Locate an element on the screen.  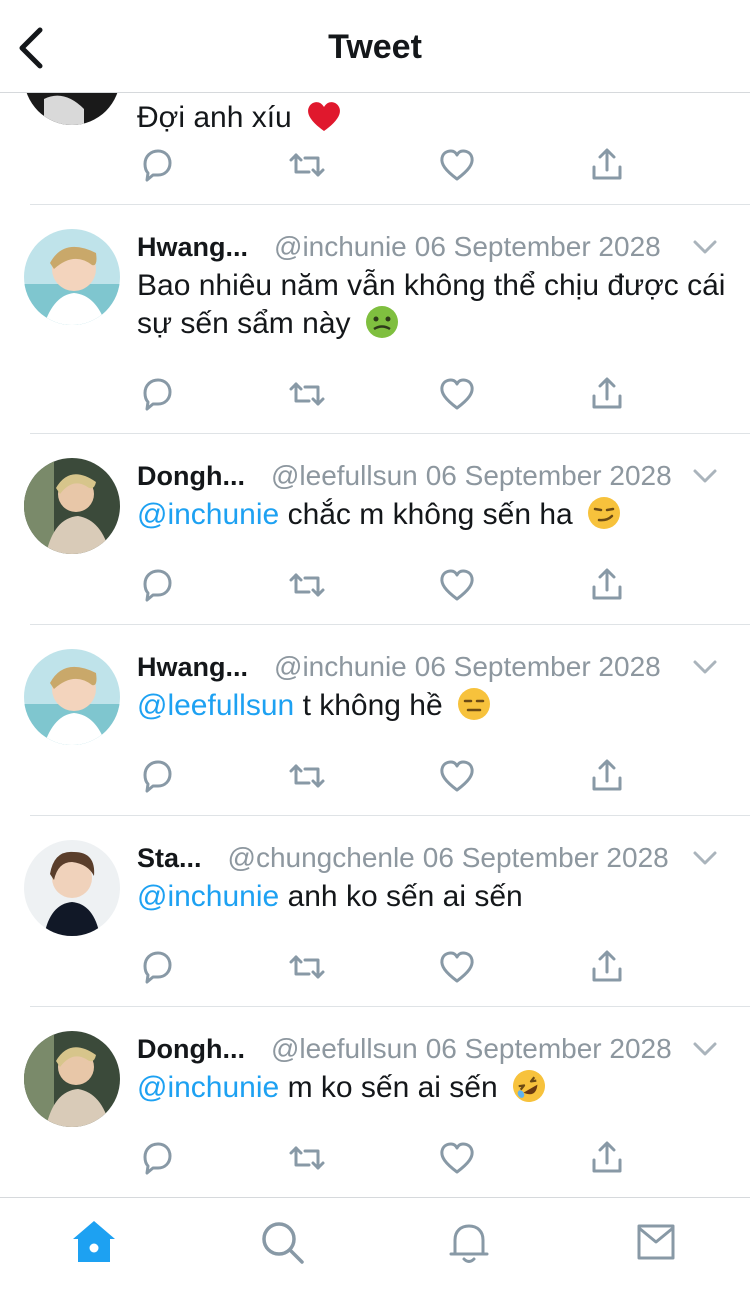
tweet-header: Dongh... @leefullsun 06 September 2028 is located at coordinates (428, 476).